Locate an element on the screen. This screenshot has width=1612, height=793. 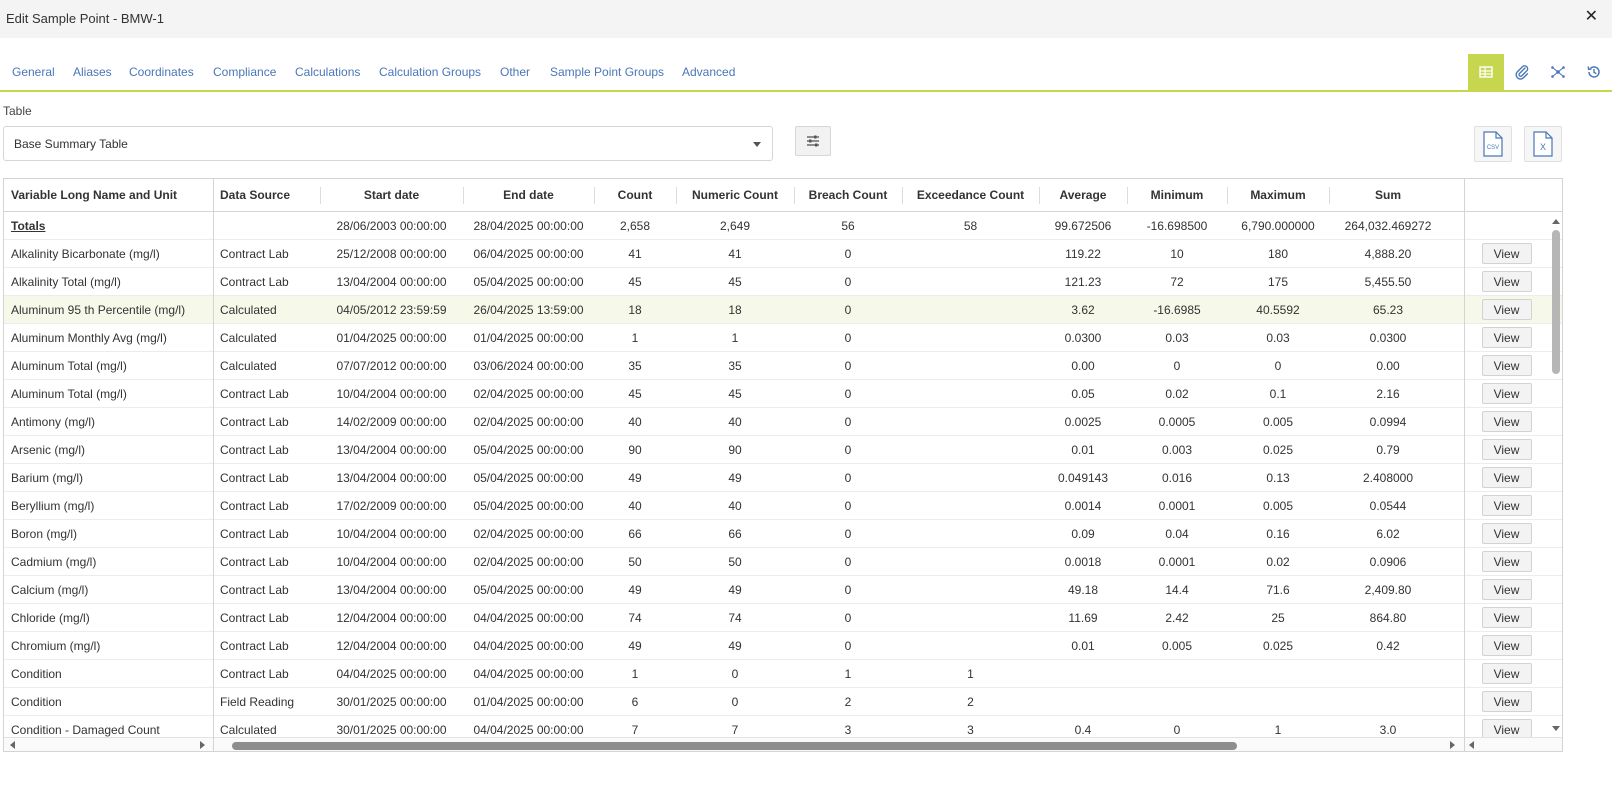
horizontal-scrollbar is located at coordinates (783, 744).